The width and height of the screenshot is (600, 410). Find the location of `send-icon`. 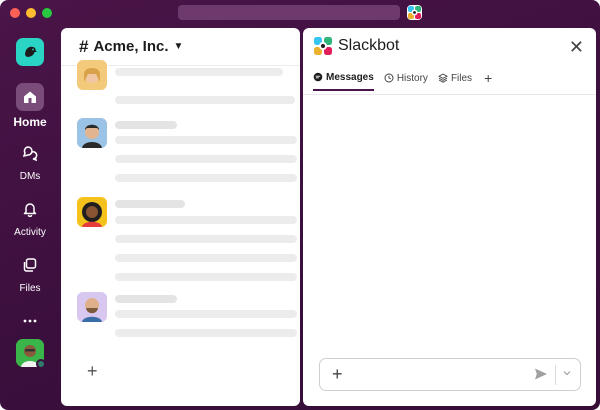

send-icon is located at coordinates (541, 374).